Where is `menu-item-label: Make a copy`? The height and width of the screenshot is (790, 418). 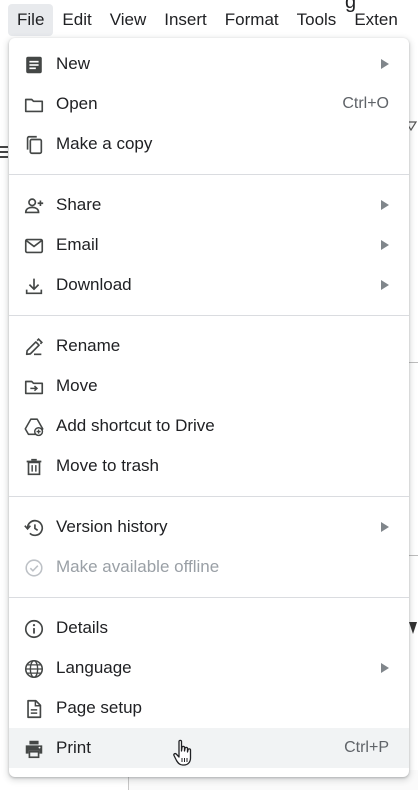
menu-item-label: Make a copy is located at coordinates (104, 143).